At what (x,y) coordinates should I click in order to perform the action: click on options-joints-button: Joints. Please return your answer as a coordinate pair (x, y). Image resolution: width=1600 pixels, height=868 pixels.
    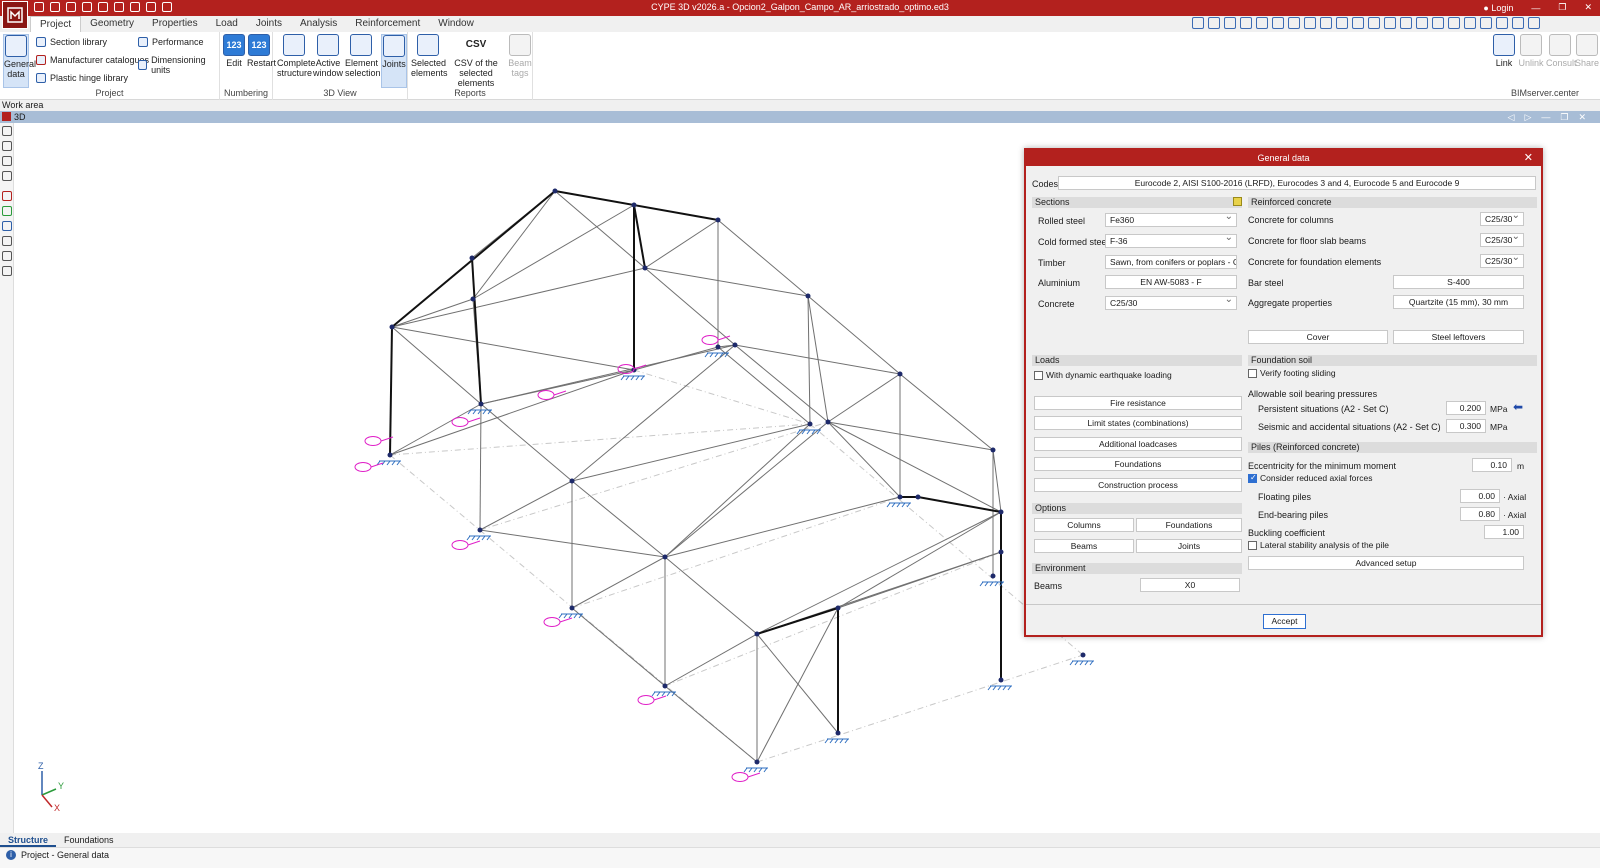
    Looking at the image, I should click on (1189, 546).